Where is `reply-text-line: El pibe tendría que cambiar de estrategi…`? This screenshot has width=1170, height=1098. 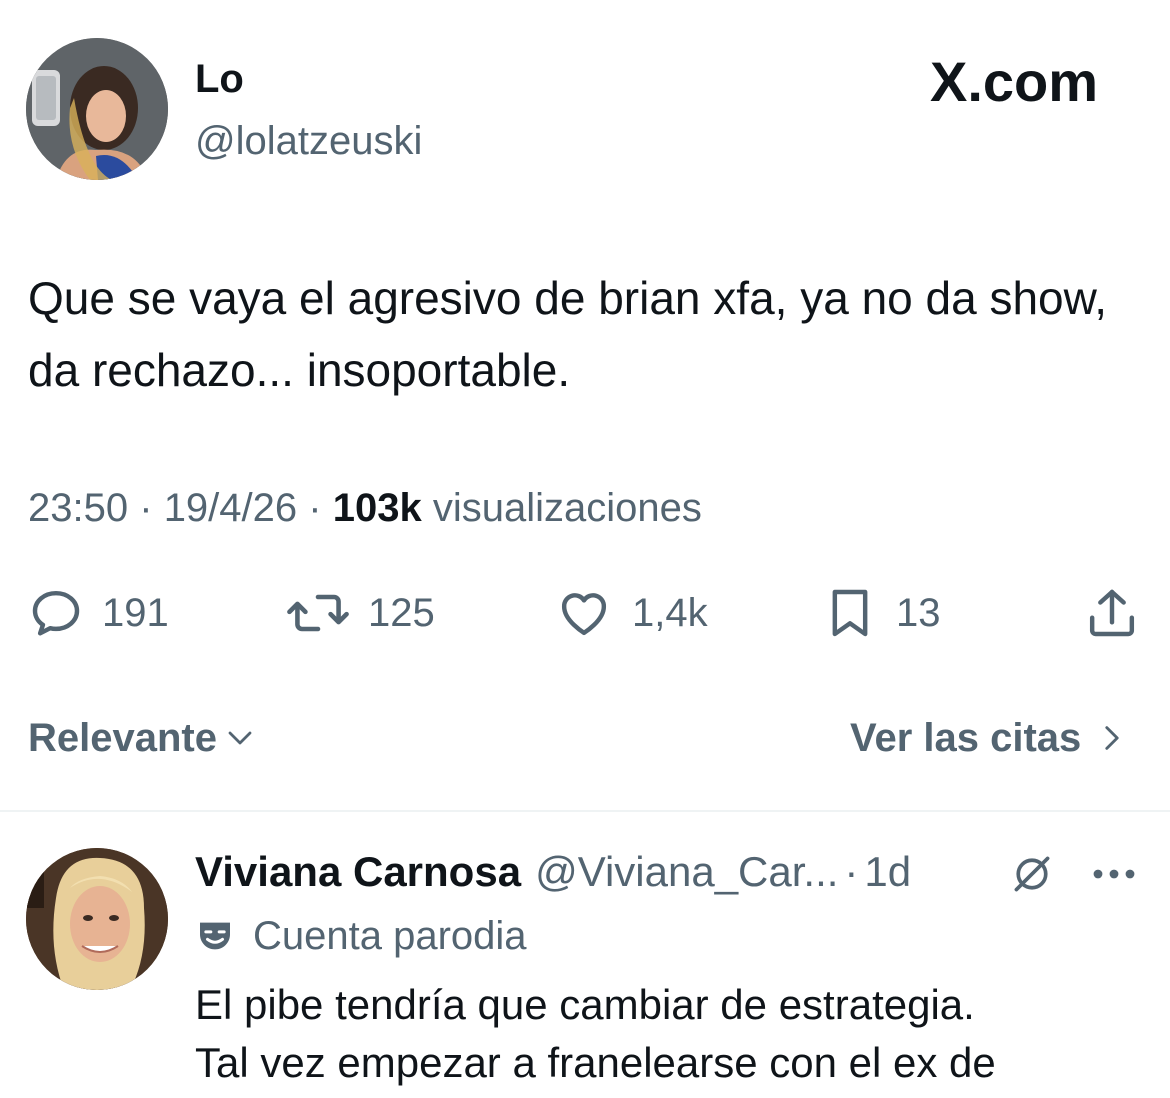
reply-text-line: El pibe tendría que cambiar de estrategi… is located at coordinates (585, 1004).